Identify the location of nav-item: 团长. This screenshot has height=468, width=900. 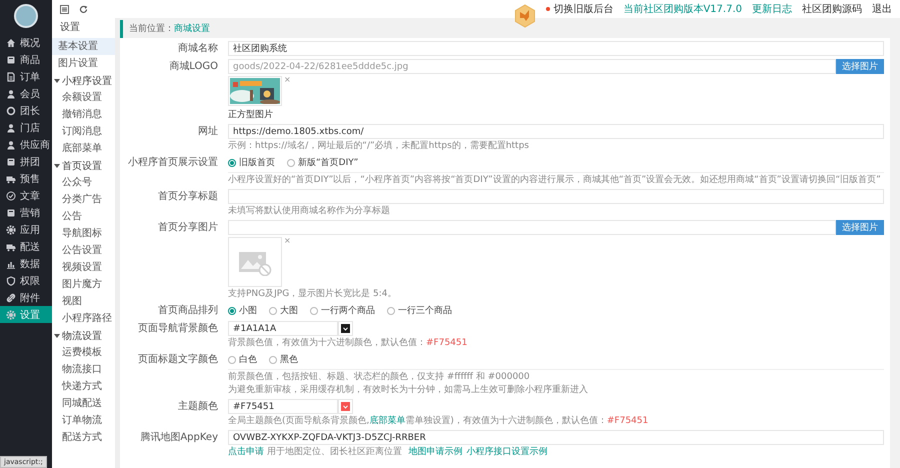
(26, 110).